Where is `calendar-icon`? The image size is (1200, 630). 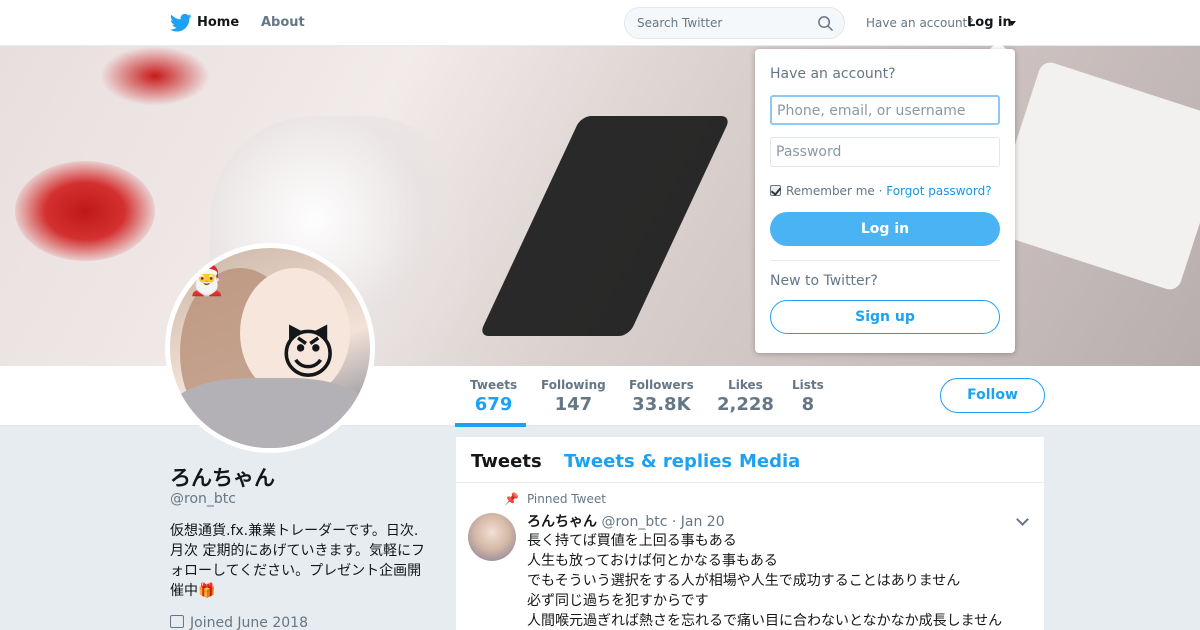
calendar-icon is located at coordinates (177, 621).